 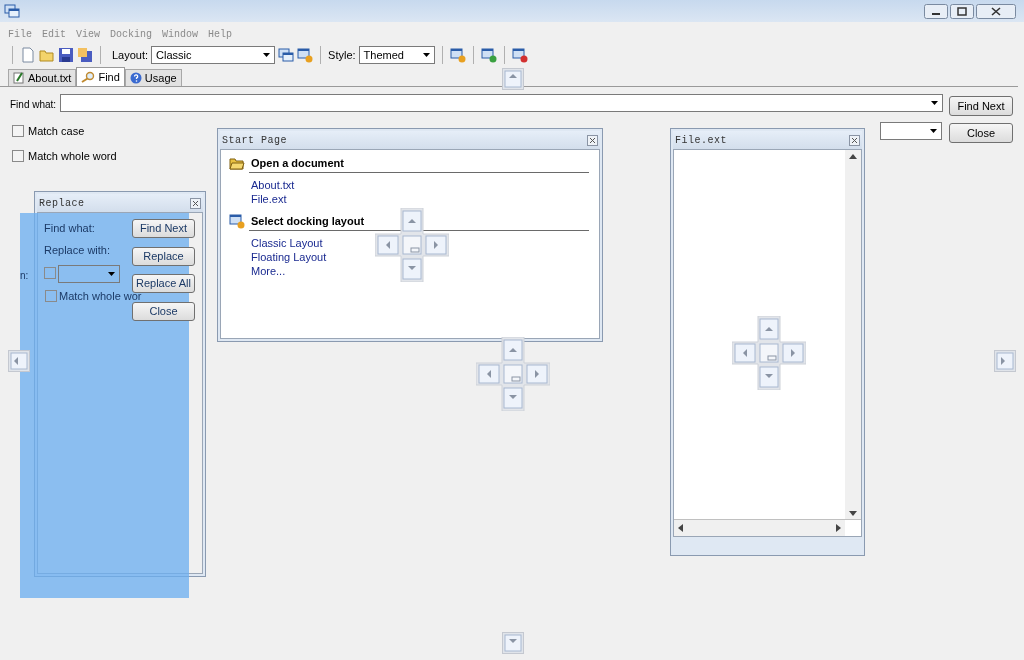 I want to click on link: Classic Layout, so click(x=287, y=243).